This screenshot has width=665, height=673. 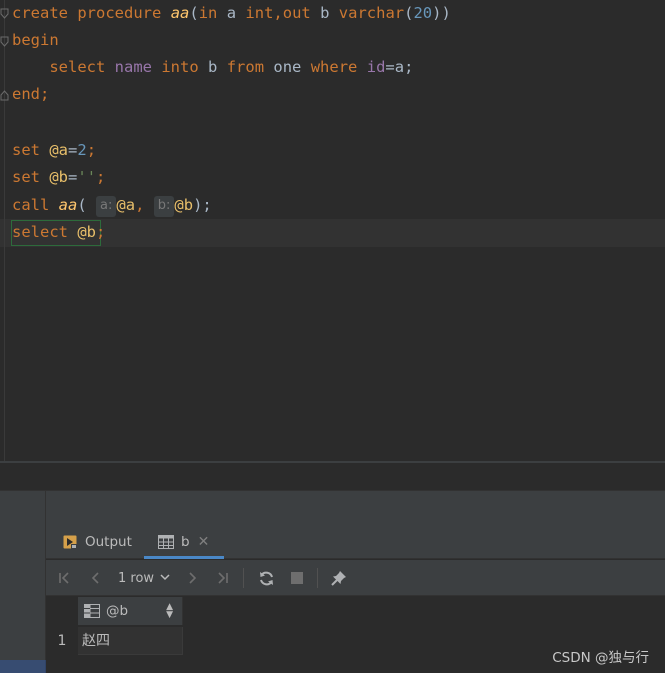 I want to click on row-number: 1, so click(x=62, y=641).